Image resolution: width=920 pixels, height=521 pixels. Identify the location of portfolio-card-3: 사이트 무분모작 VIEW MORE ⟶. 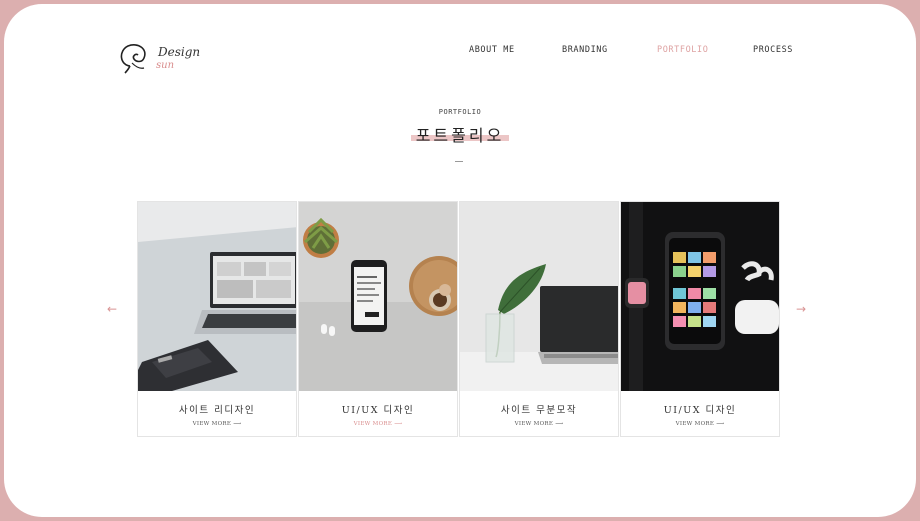
(539, 319).